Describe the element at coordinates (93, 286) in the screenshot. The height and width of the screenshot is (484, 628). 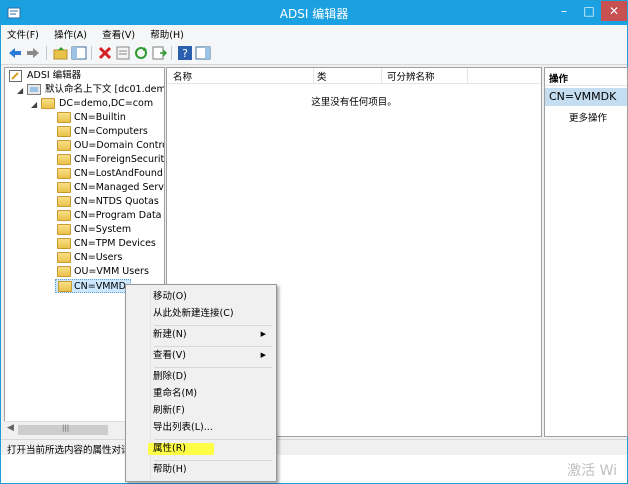
I see `tree-item-selected: CN=VMMD` at that location.